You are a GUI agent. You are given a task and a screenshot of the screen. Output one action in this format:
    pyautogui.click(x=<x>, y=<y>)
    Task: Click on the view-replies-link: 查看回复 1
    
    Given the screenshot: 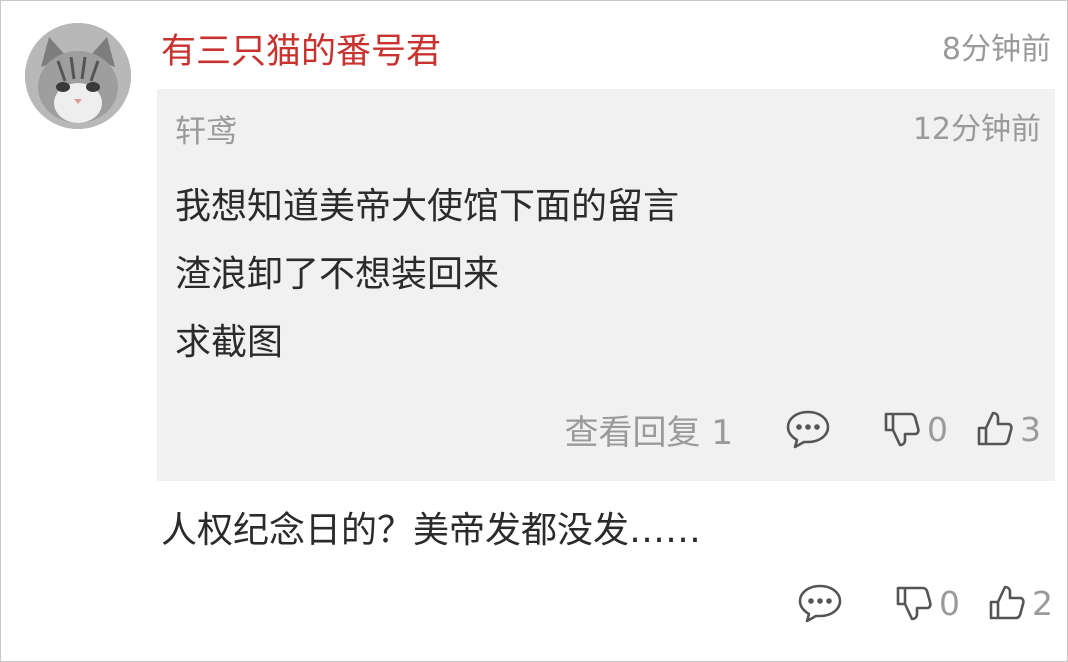 What is the action you would take?
    pyautogui.click(x=649, y=429)
    